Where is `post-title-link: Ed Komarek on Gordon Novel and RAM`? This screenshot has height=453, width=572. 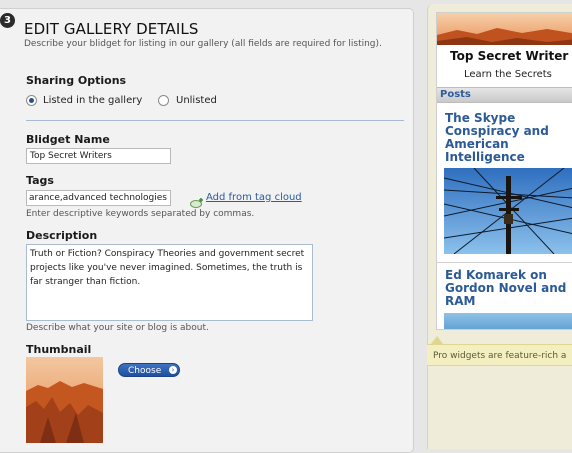
post-title-link: Ed Komarek on Gordon Novel and RAM is located at coordinates (508, 288).